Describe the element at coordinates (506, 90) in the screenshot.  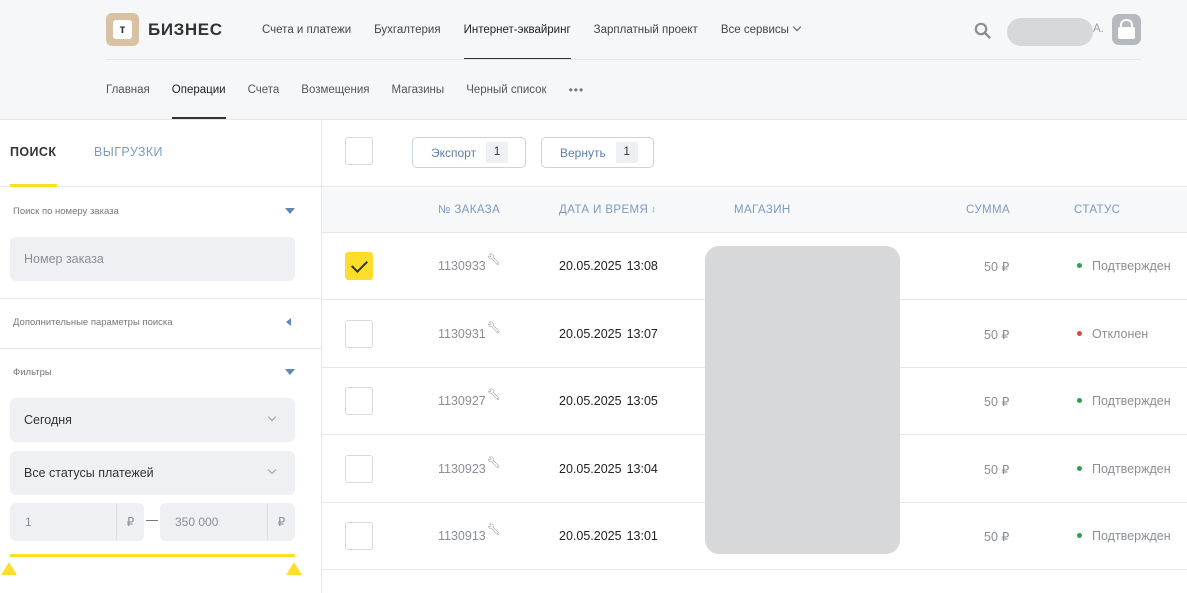
I see `sub-nav-item-blacklist: Черный список` at that location.